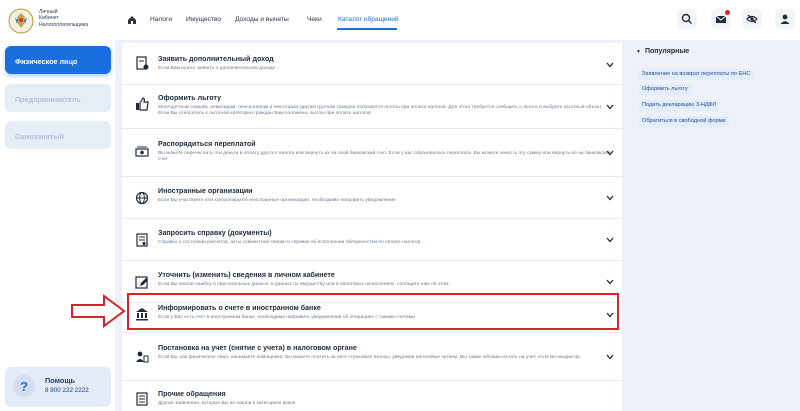 The image size is (800, 411). I want to click on mail-icon, so click(721, 19).